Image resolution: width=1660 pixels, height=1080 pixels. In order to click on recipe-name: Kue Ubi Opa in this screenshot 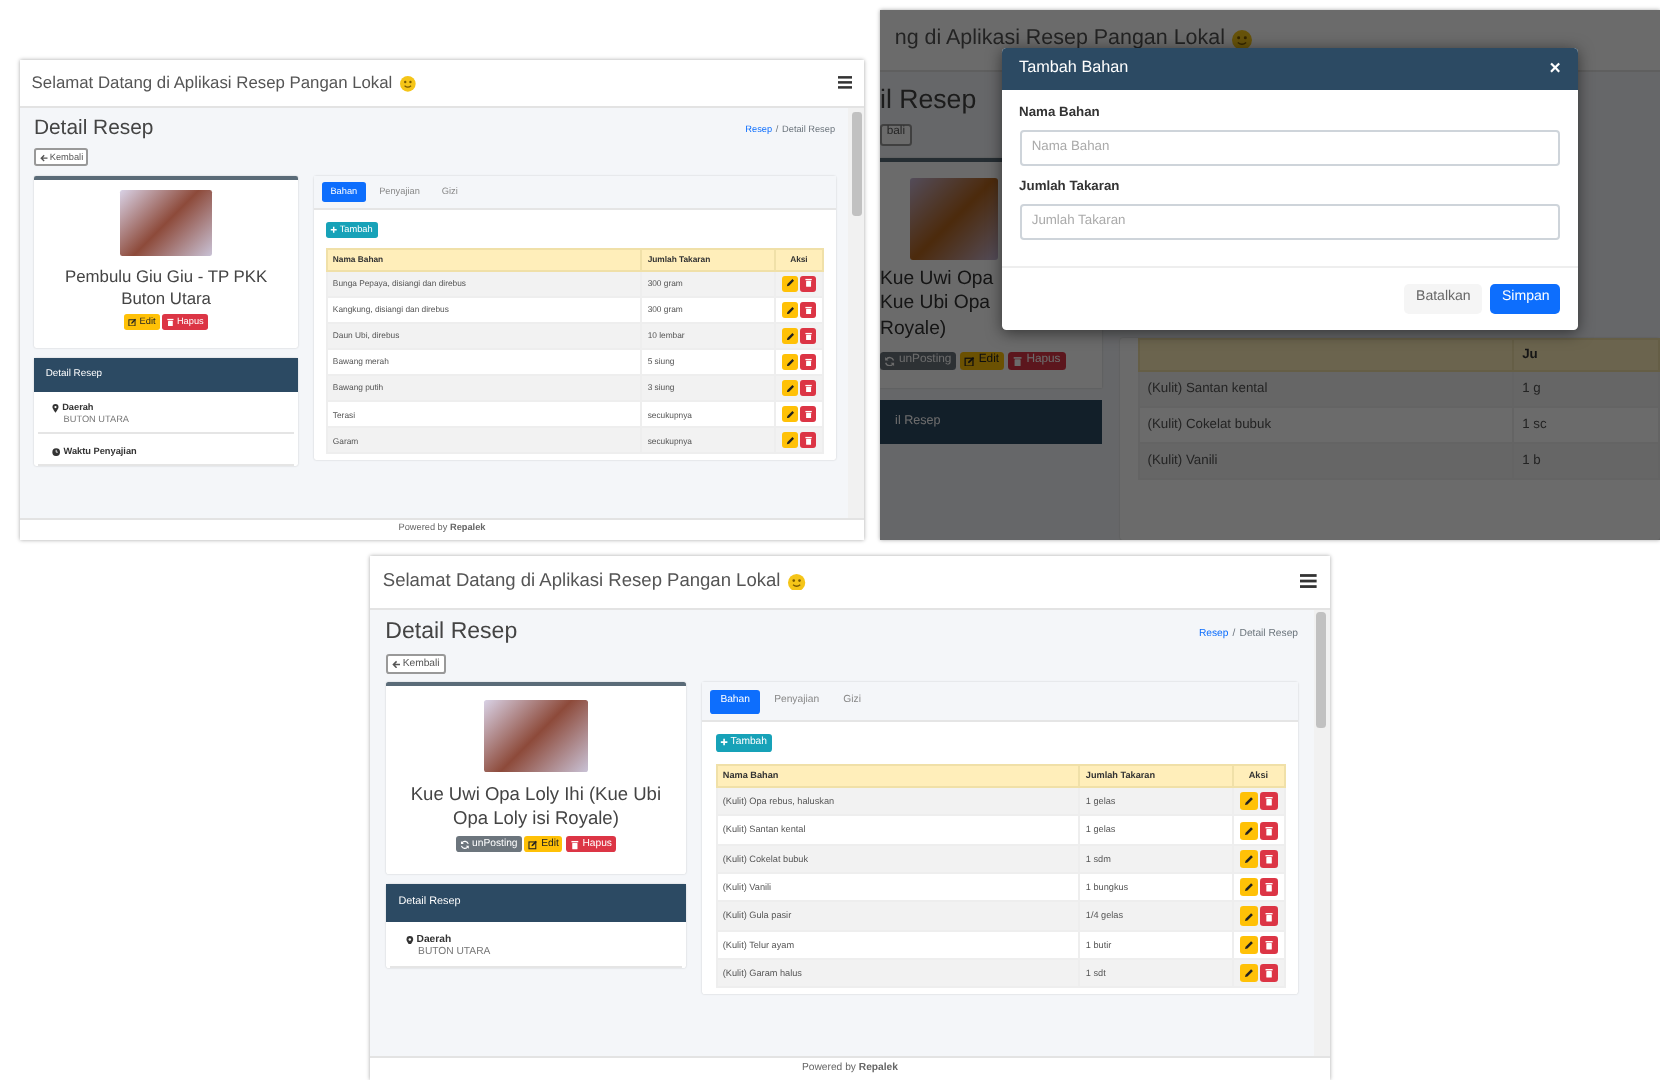, I will do `click(935, 305)`.